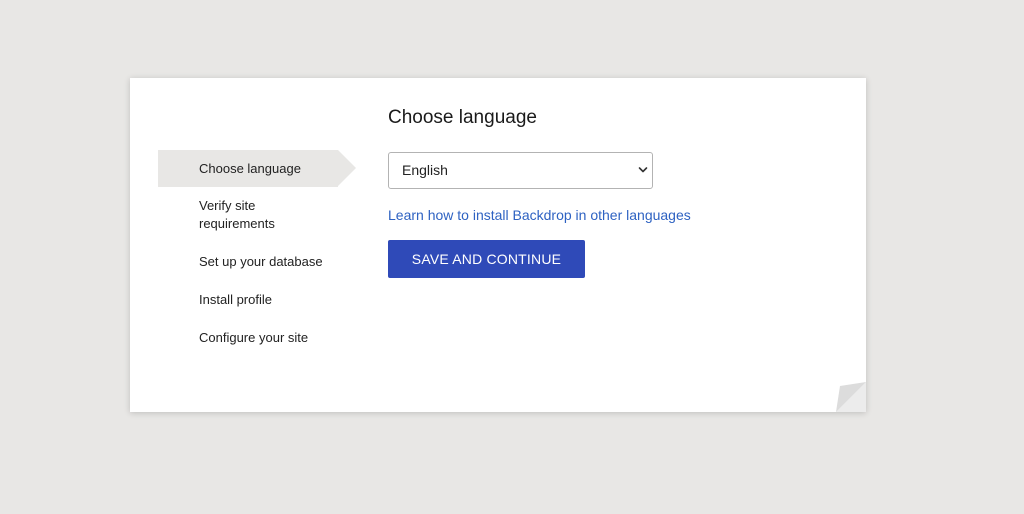  Describe the element at coordinates (235, 299) in the screenshot. I see `step-label: Install profile` at that location.